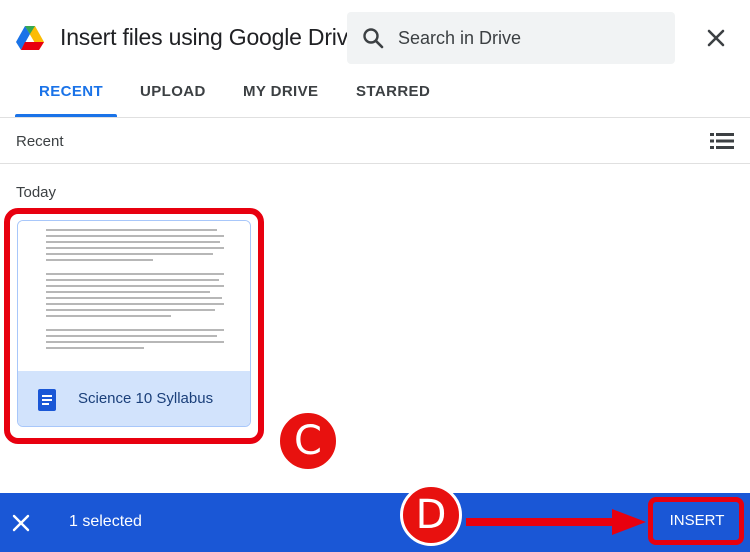 This screenshot has height=552, width=750. What do you see at coordinates (460, 38) in the screenshot?
I see `search-placeholder: Search in Drive` at bounding box center [460, 38].